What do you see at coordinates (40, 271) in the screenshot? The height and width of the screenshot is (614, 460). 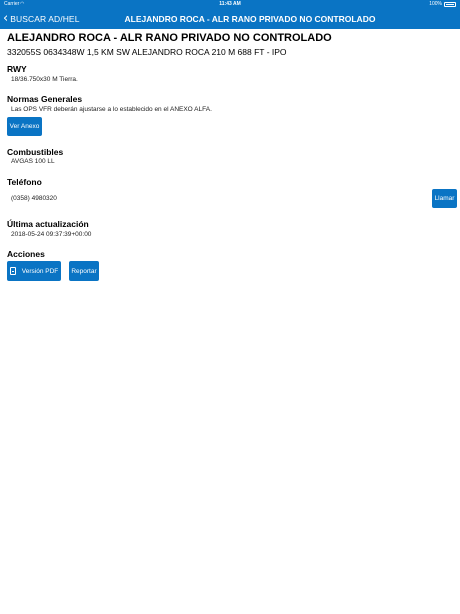 I see `version-pdf-label: Versión PDF` at bounding box center [40, 271].